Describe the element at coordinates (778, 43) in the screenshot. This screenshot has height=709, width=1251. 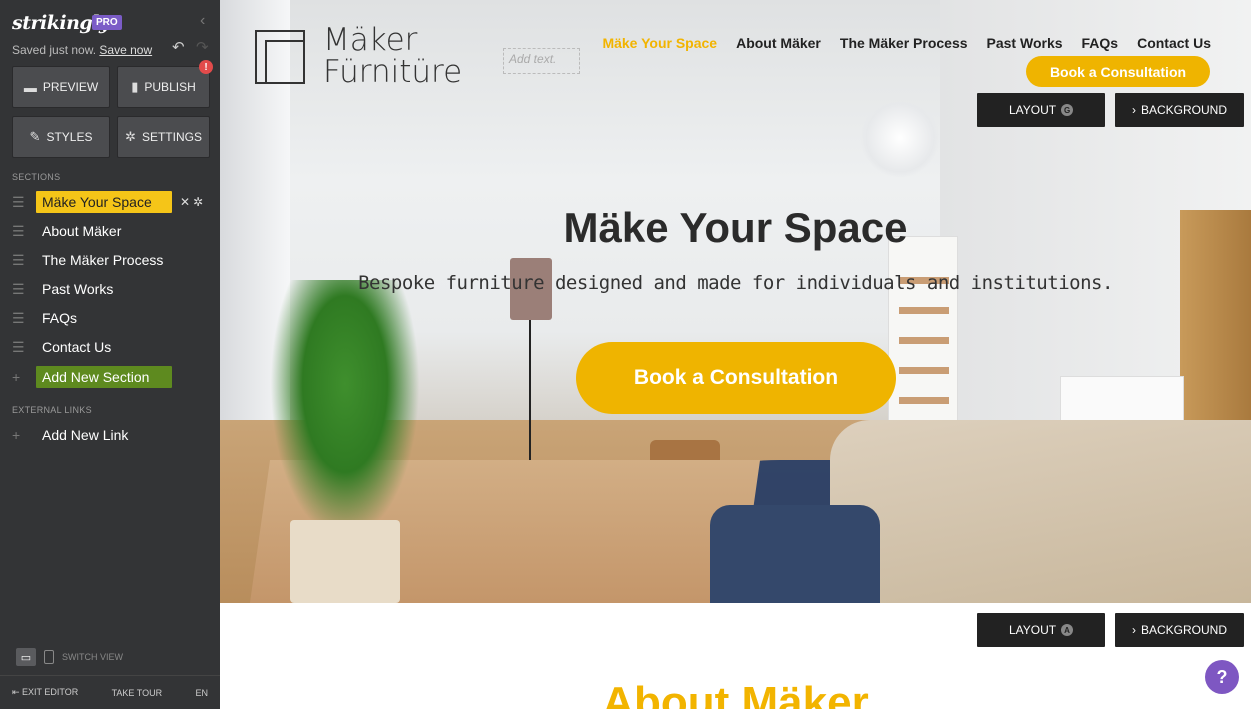
I see `nav-item-about-maker: About Mäker` at that location.